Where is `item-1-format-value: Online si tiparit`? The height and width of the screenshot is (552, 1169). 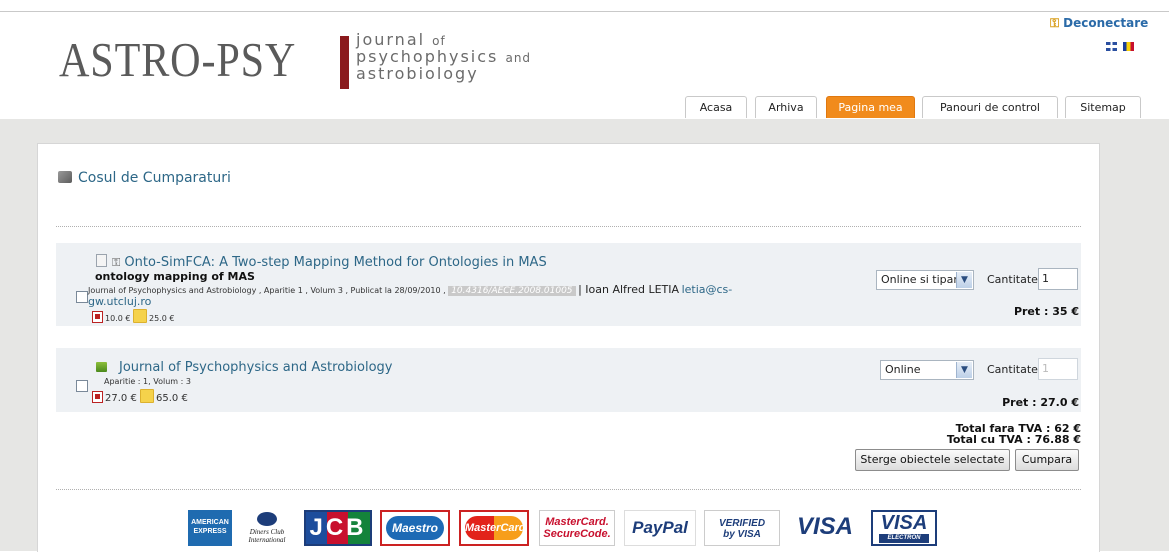 item-1-format-value: Online si tiparit is located at coordinates (923, 279).